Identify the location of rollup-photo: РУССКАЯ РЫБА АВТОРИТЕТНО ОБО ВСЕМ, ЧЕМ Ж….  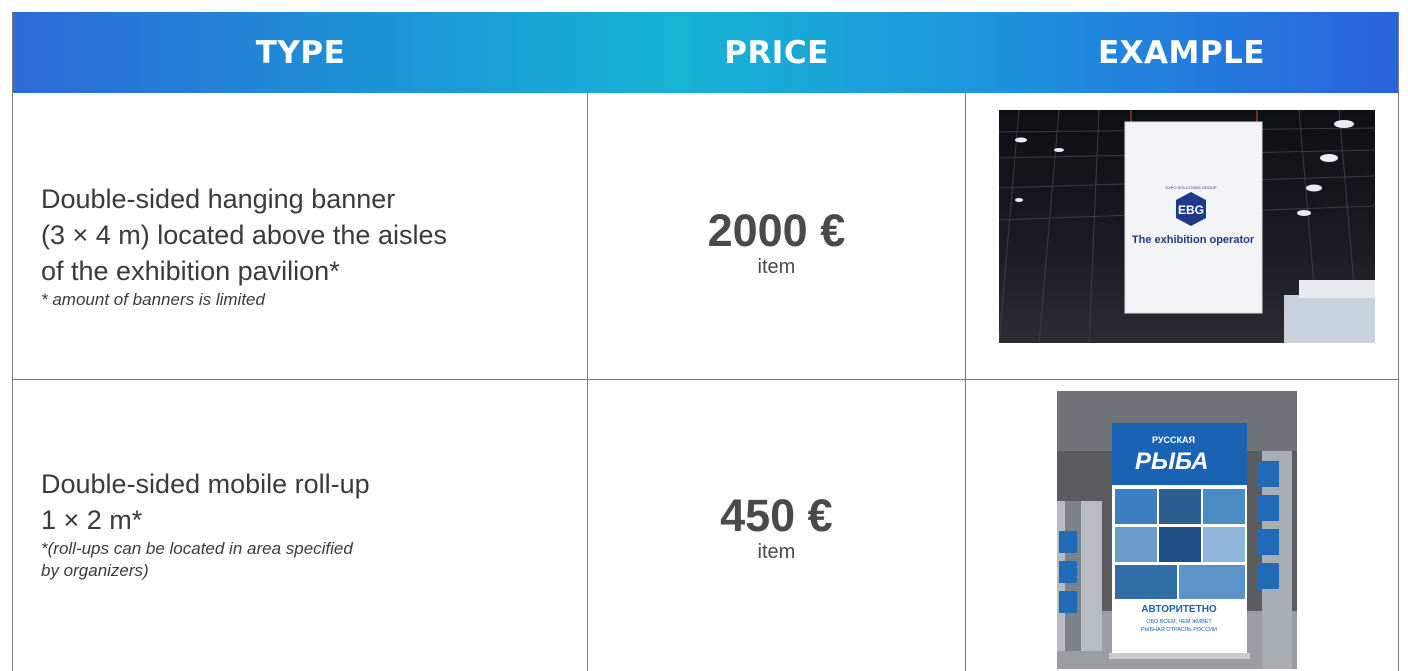
(1176, 530).